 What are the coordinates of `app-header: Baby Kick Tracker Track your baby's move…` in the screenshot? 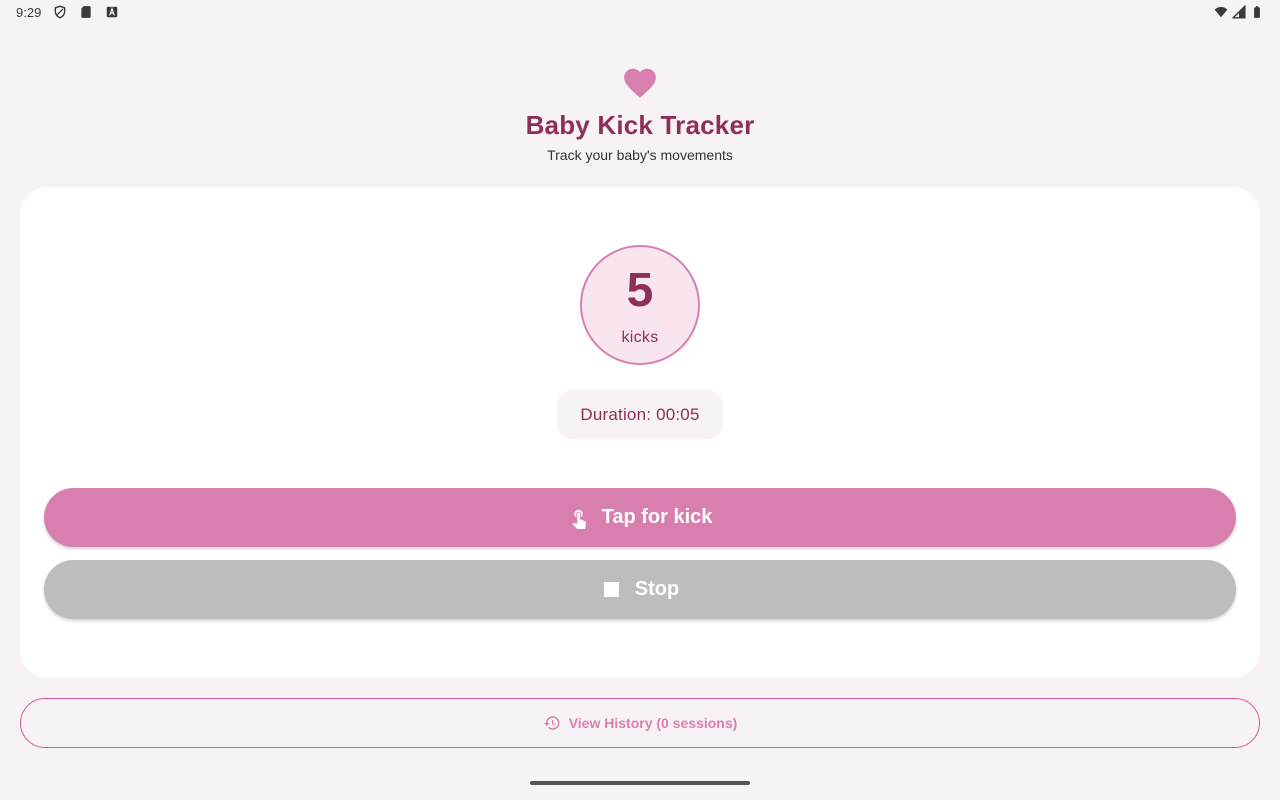 It's located at (640, 113).